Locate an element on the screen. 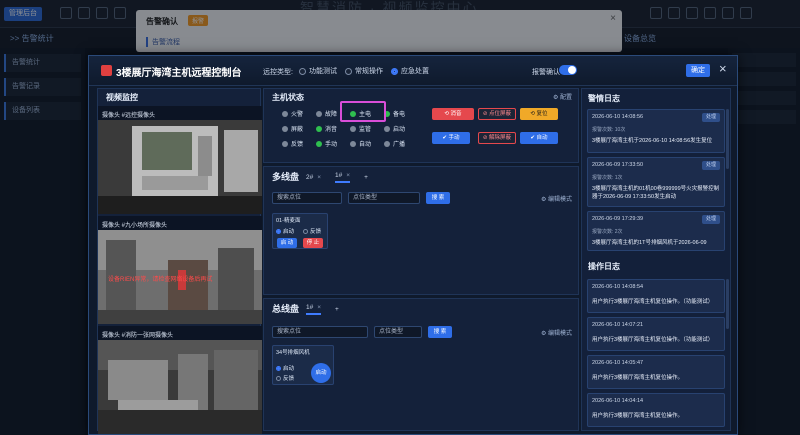  camera-label: 摄像头 #消防一张网摄像头 is located at coordinates (138, 336).